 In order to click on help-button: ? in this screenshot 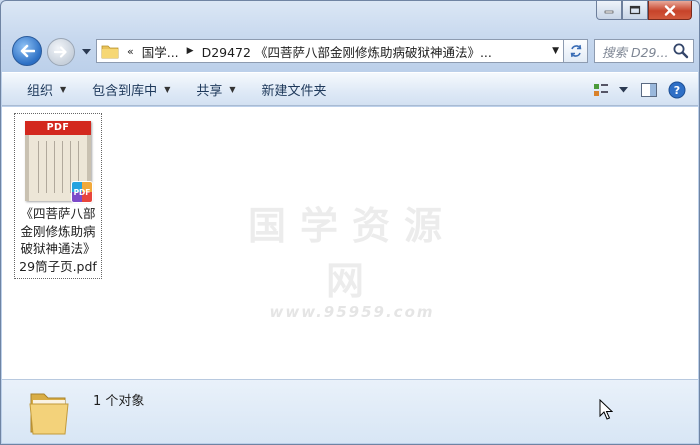, I will do `click(677, 90)`.